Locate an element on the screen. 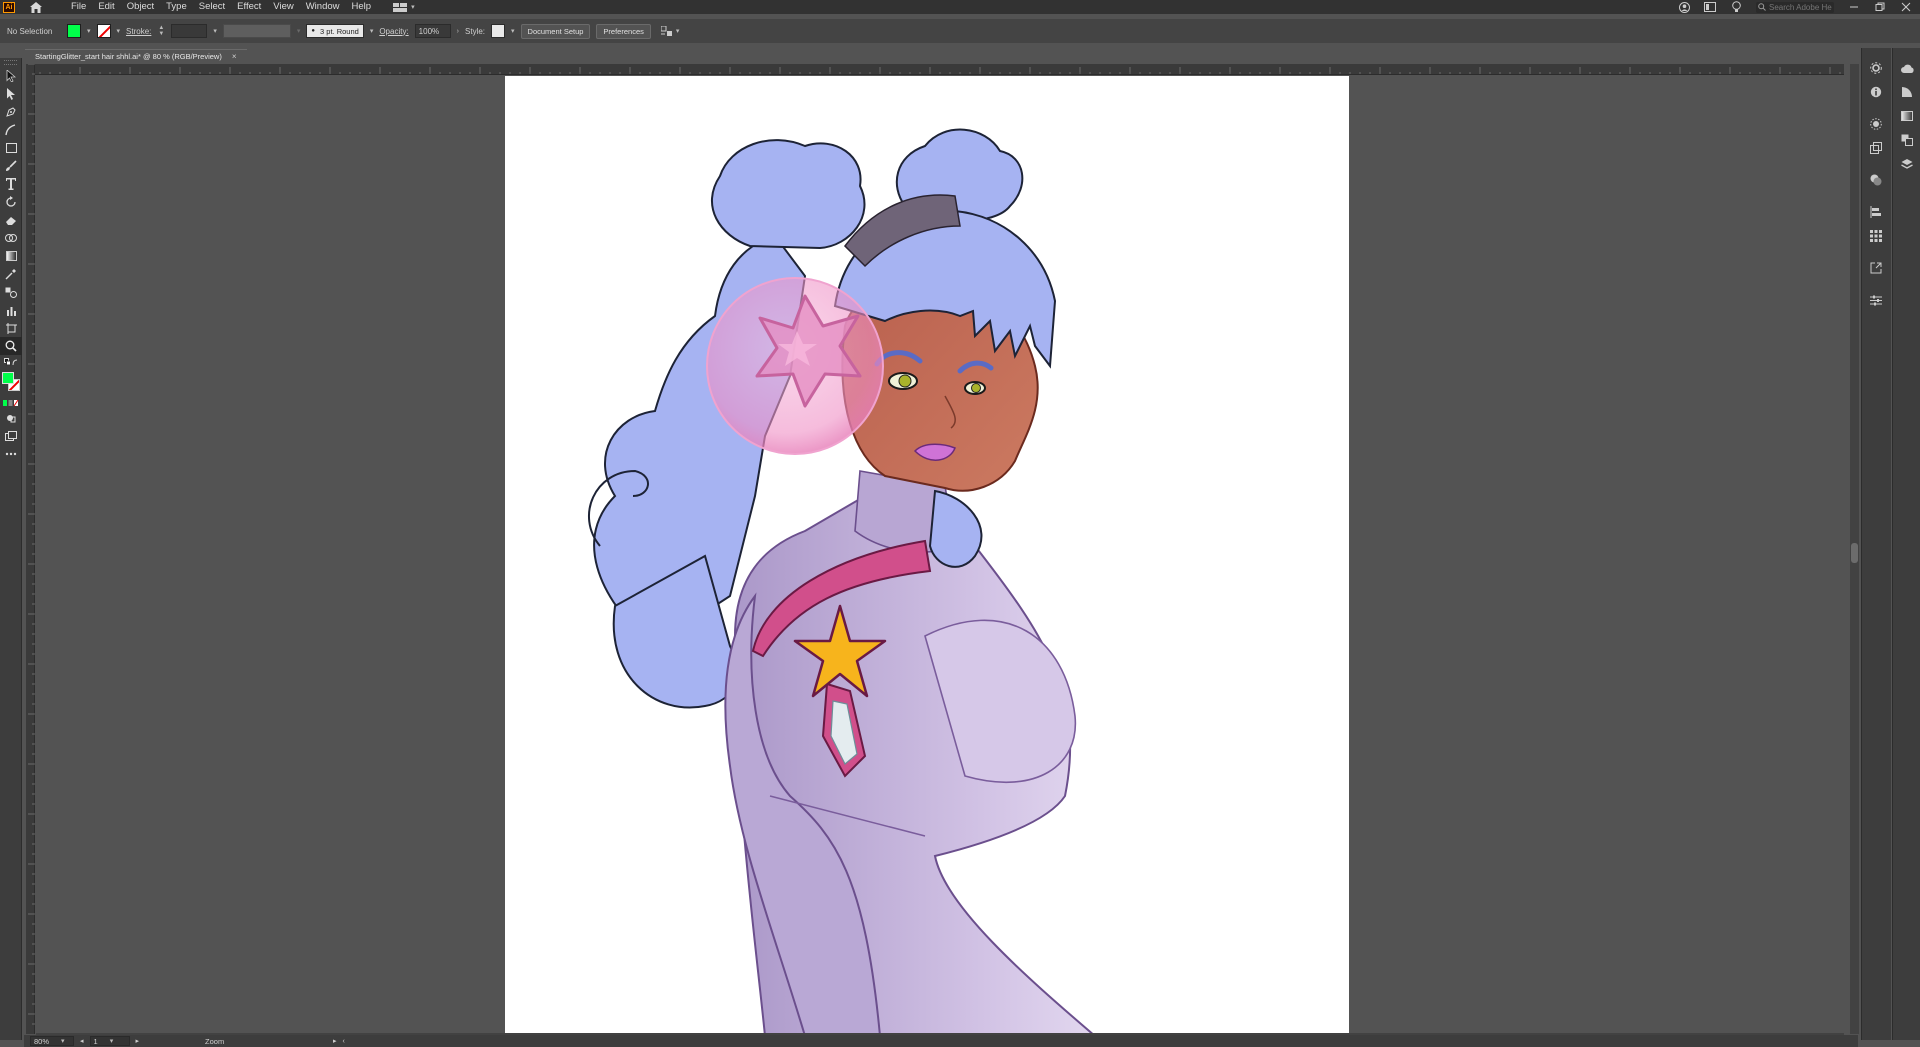  close-tab-icon: × is located at coordinates (234, 56).